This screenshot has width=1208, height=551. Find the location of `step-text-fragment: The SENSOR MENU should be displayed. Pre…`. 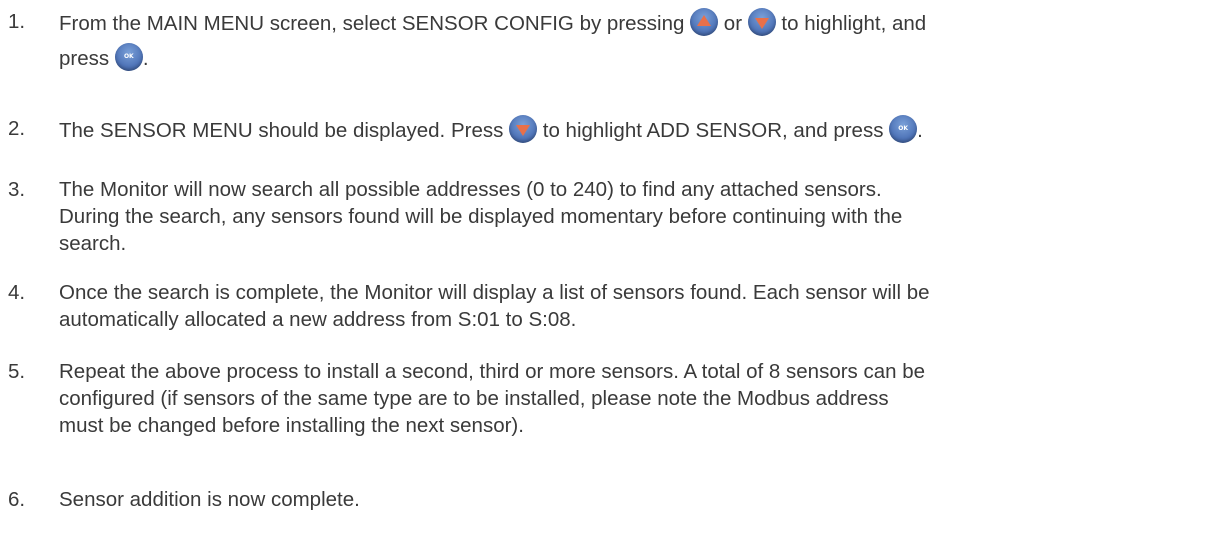

step-text-fragment: The SENSOR MENU should be displayed. Pre… is located at coordinates (284, 130).